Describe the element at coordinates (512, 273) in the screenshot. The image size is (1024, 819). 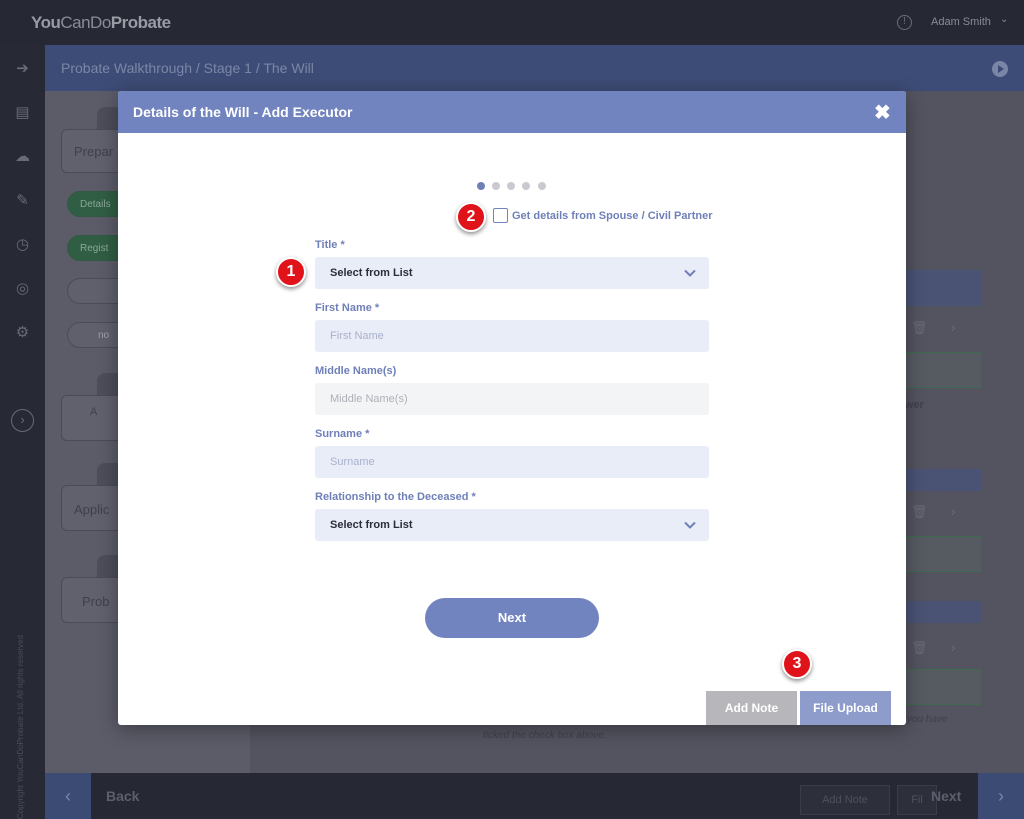
I see `title-select: Select from List` at that location.